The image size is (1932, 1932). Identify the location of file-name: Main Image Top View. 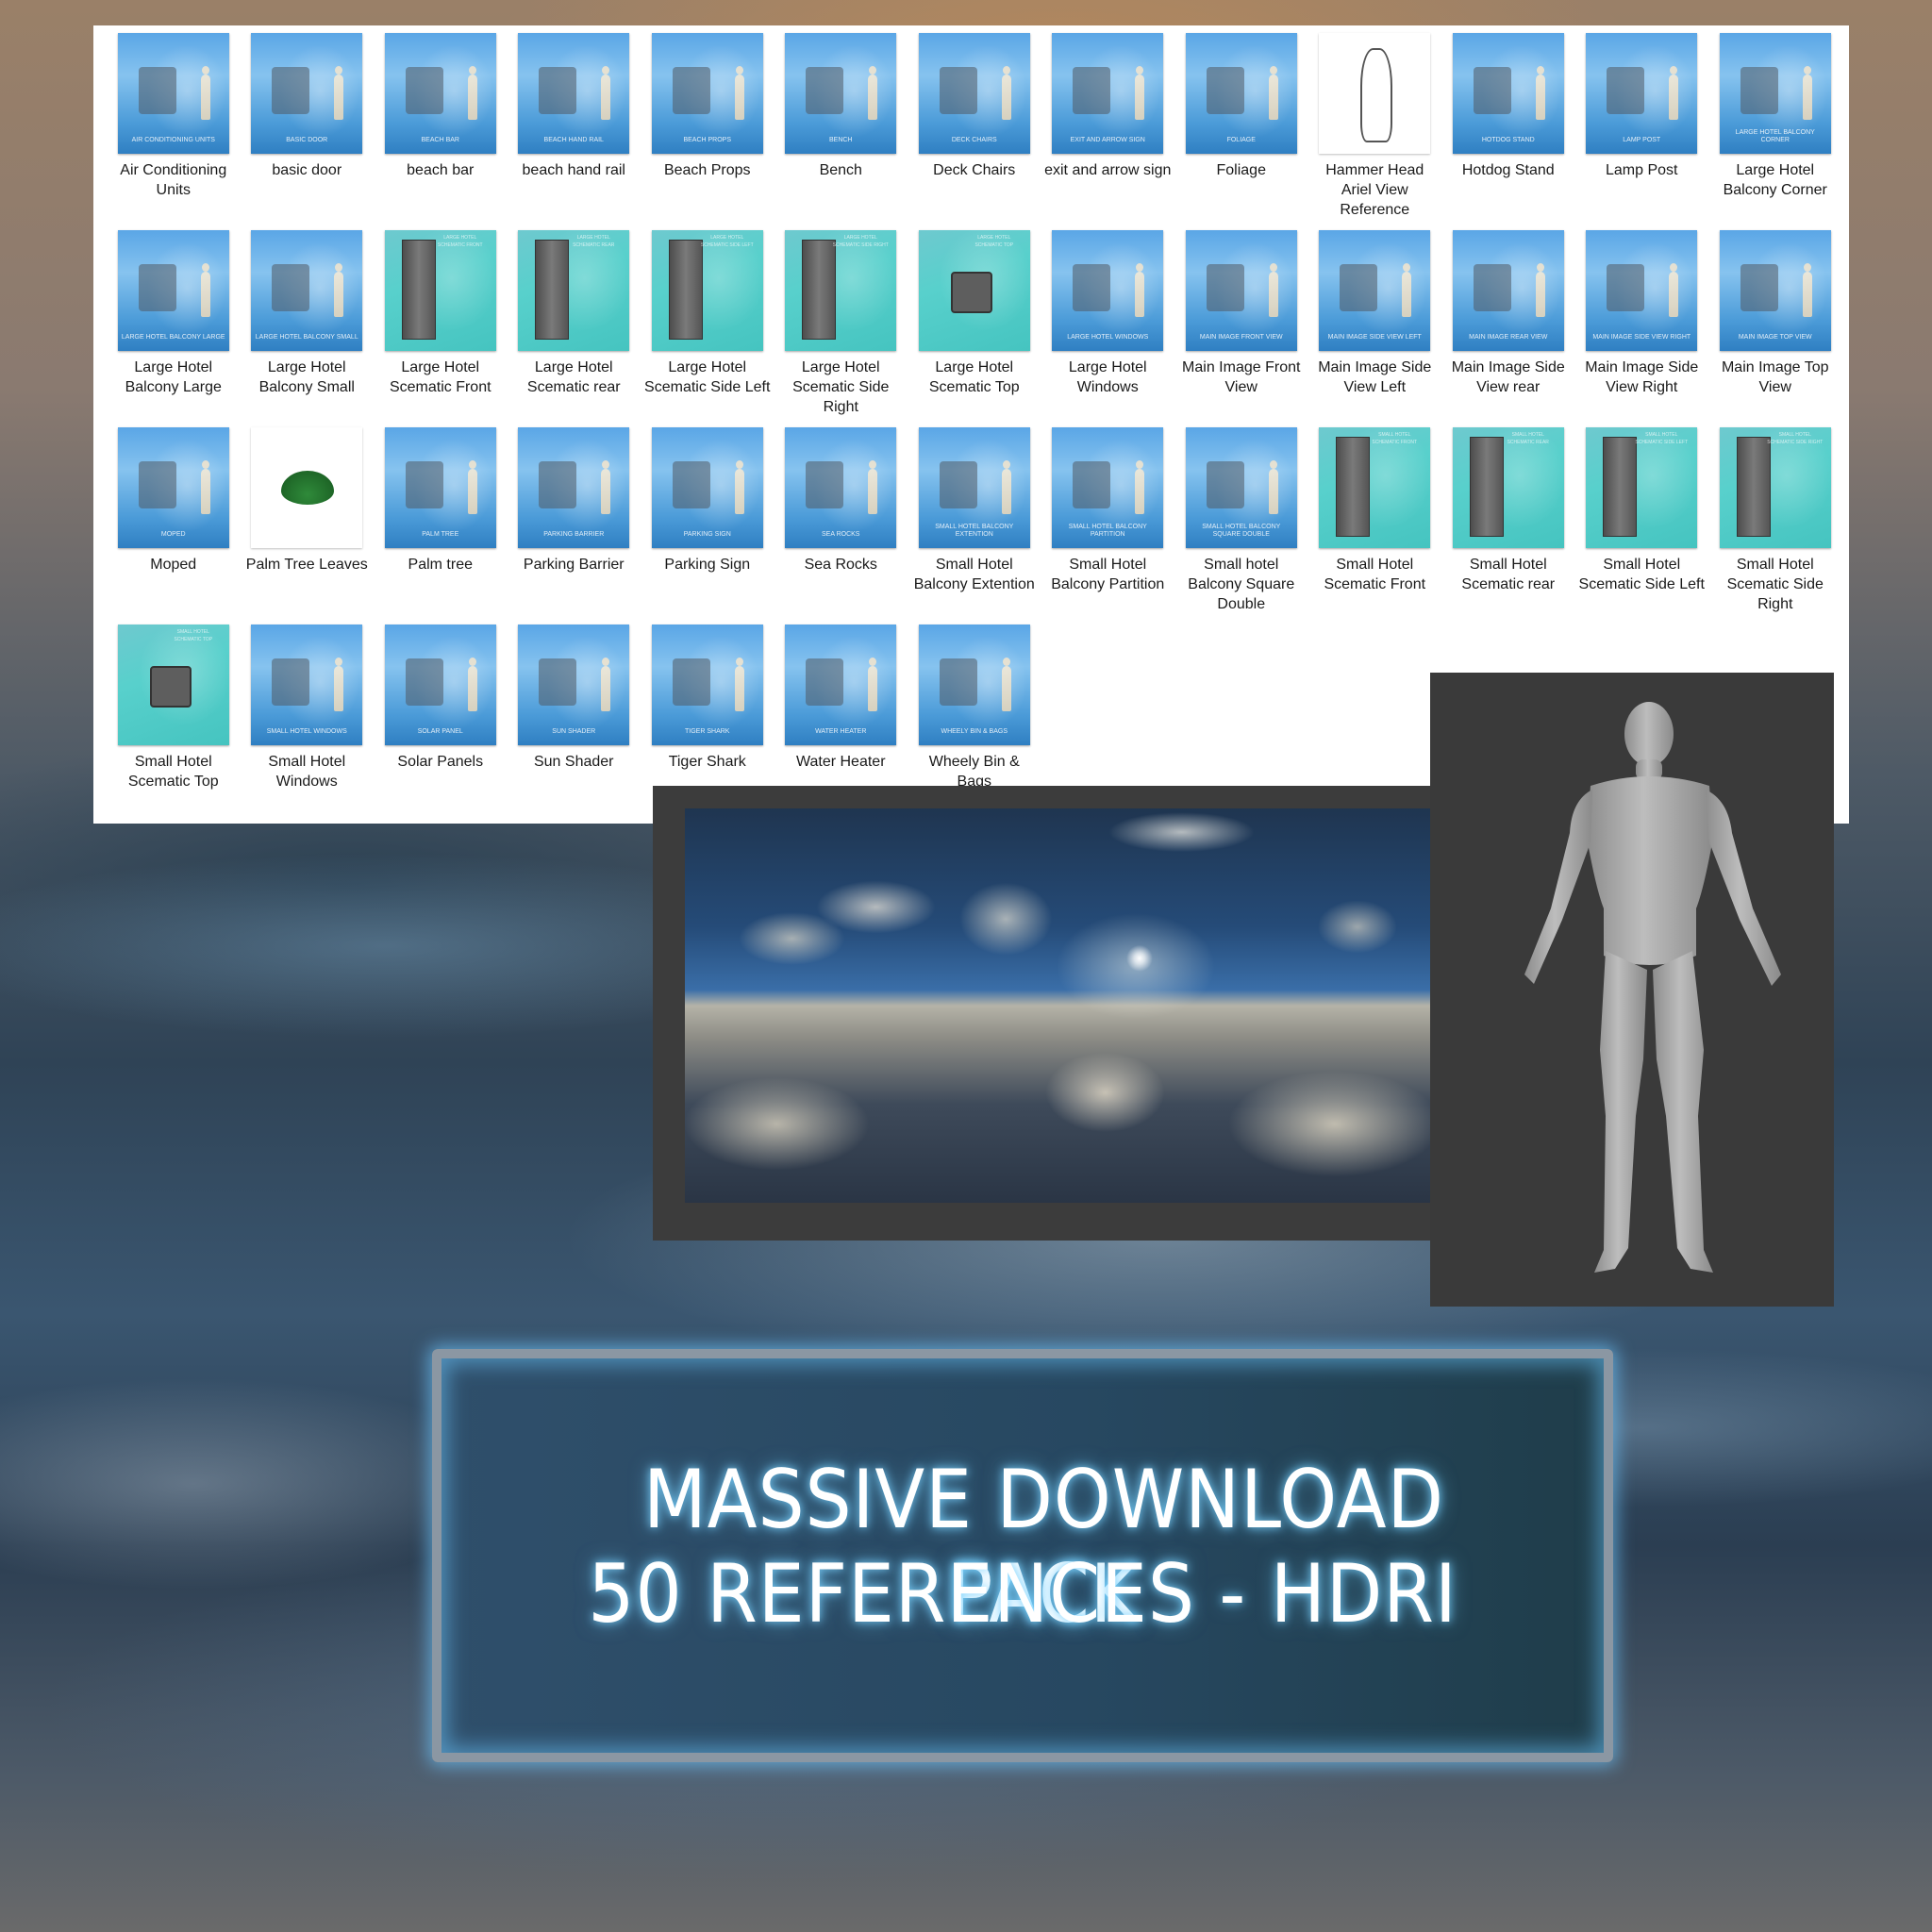
(1775, 377).